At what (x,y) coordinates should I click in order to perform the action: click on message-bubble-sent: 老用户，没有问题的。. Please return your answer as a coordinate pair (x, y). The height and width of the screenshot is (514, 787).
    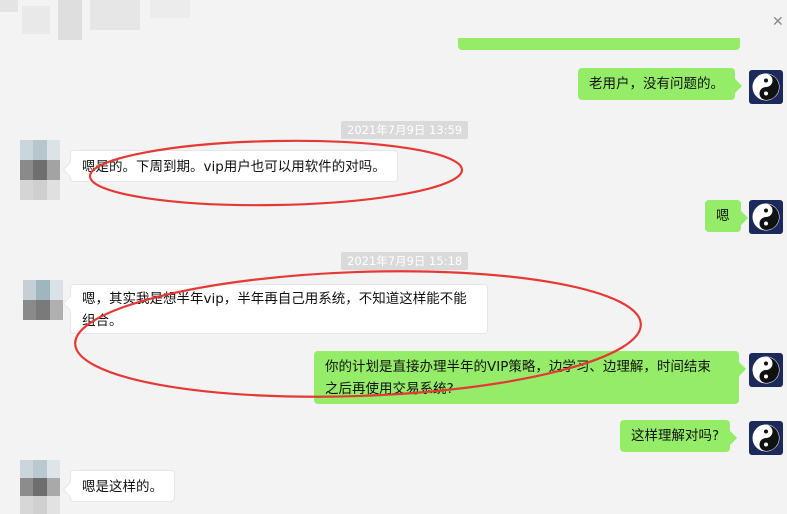
    Looking at the image, I should click on (656, 84).